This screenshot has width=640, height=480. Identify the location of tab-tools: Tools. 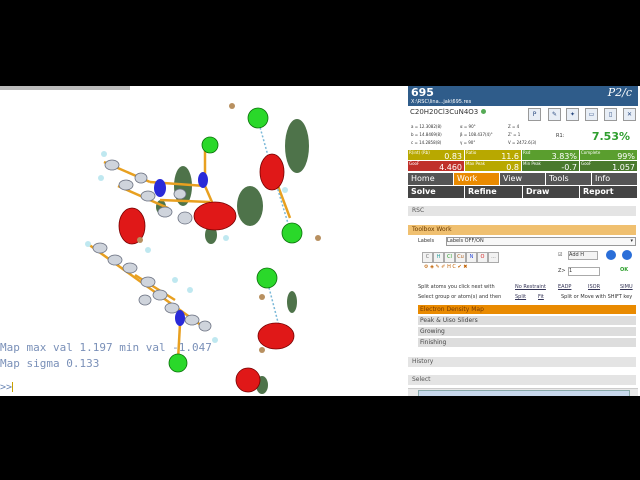
(569, 179).